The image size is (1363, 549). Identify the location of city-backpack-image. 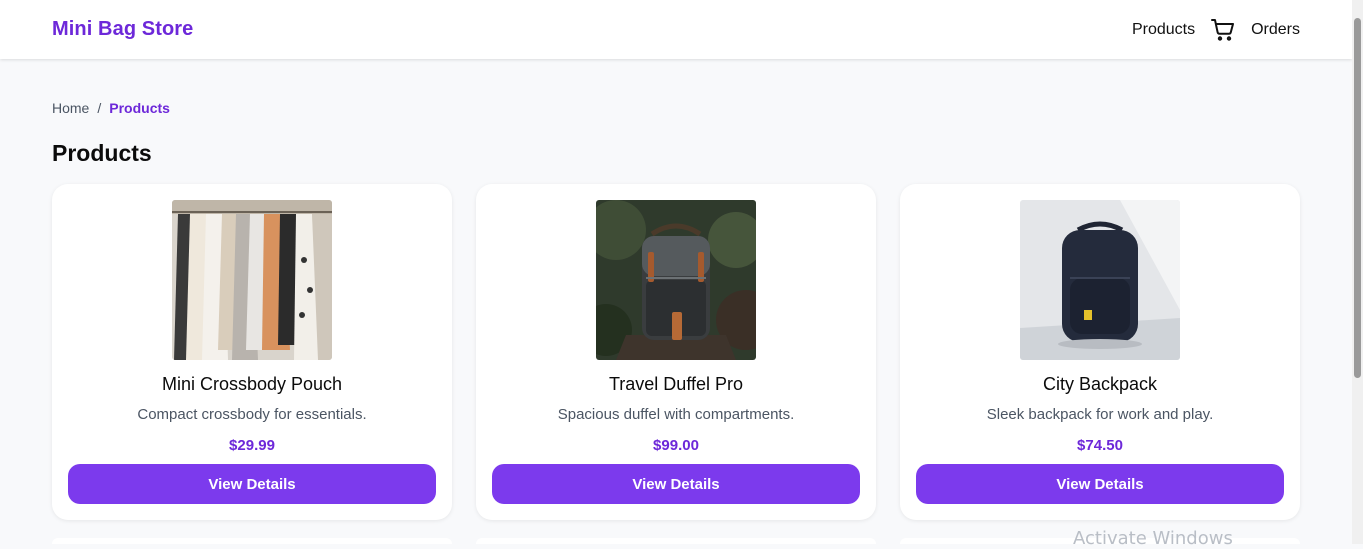
(1100, 280).